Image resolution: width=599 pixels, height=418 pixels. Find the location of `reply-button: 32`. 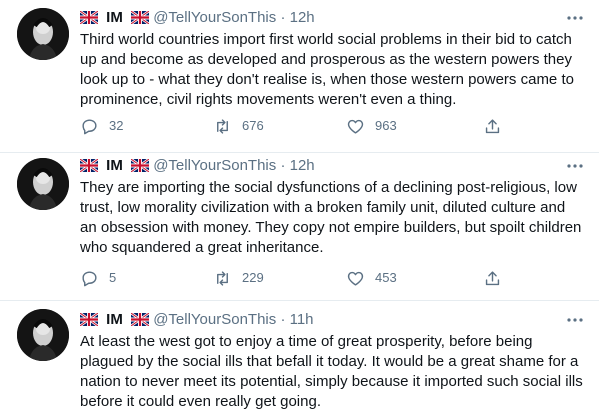

reply-button: 32 is located at coordinates (101, 126).